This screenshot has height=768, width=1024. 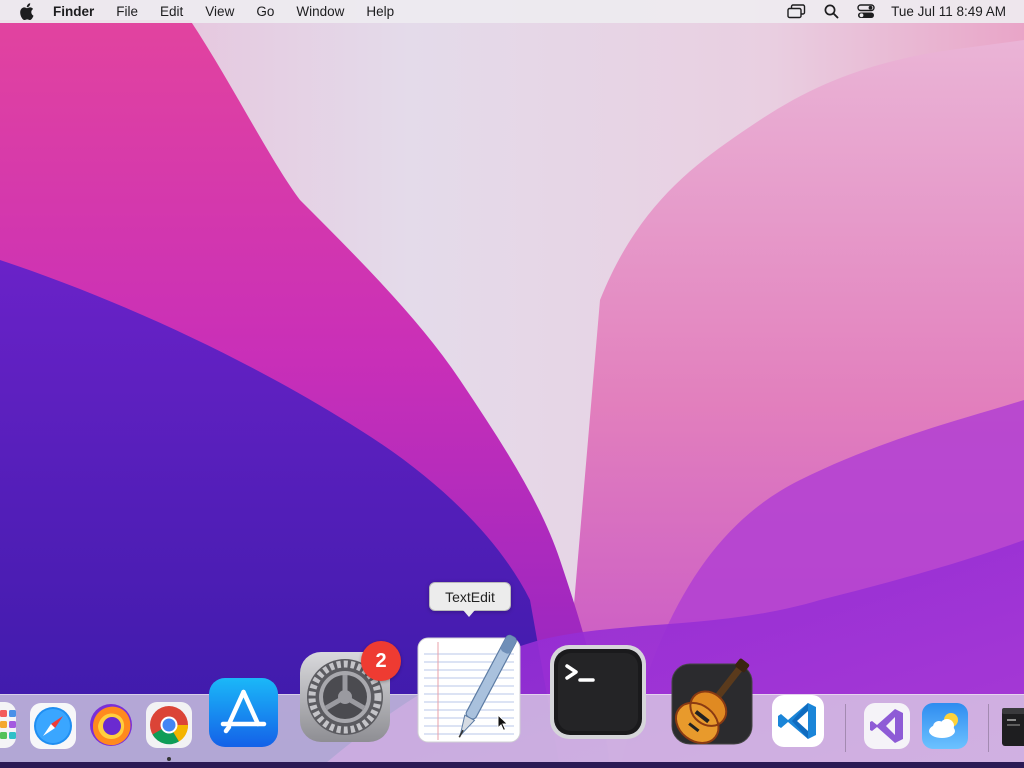 I want to click on guitar-icon, so click(x=712, y=701).